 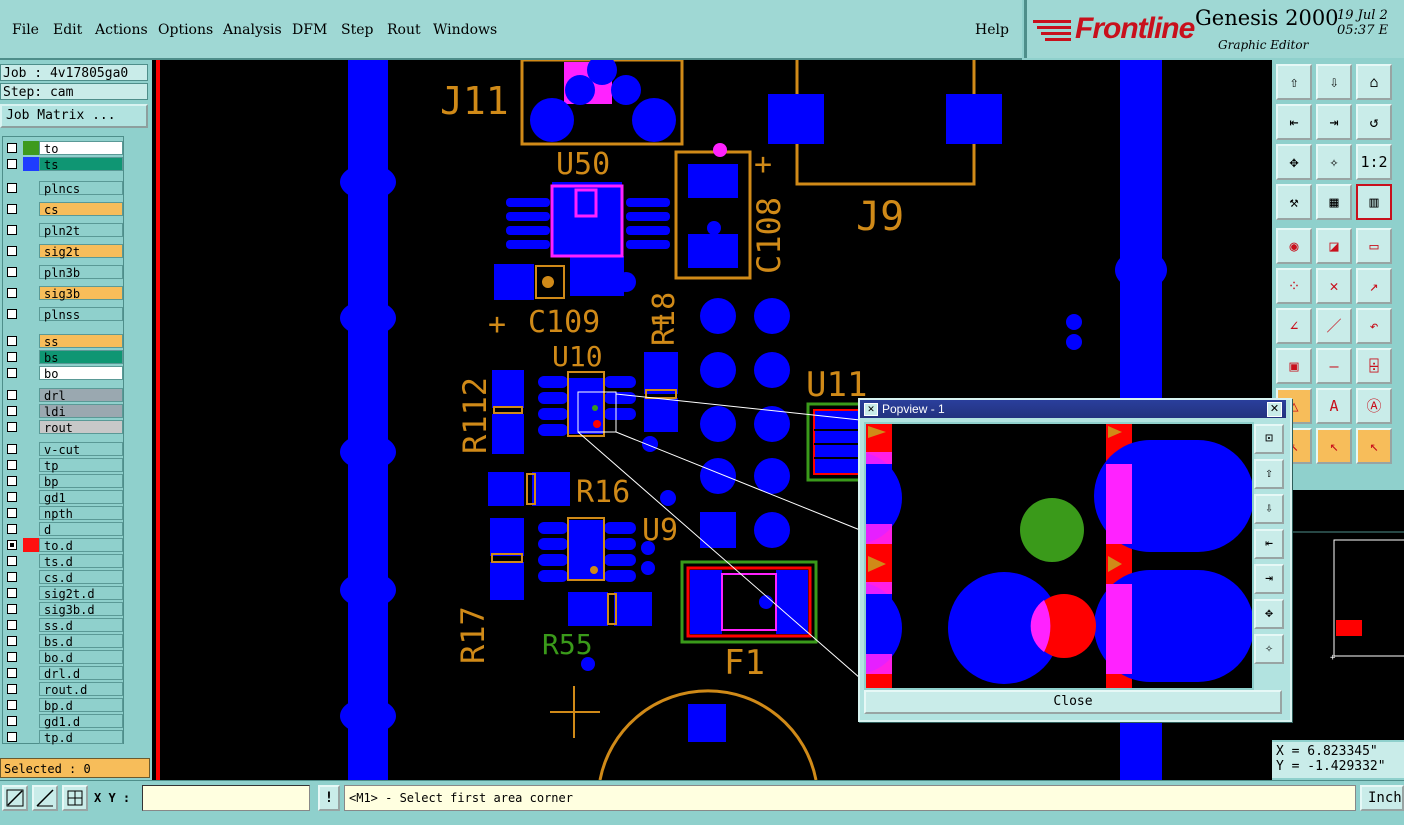 What do you see at coordinates (64, 577) in the screenshot?
I see `layer-row-cs-d: cs.d` at bounding box center [64, 577].